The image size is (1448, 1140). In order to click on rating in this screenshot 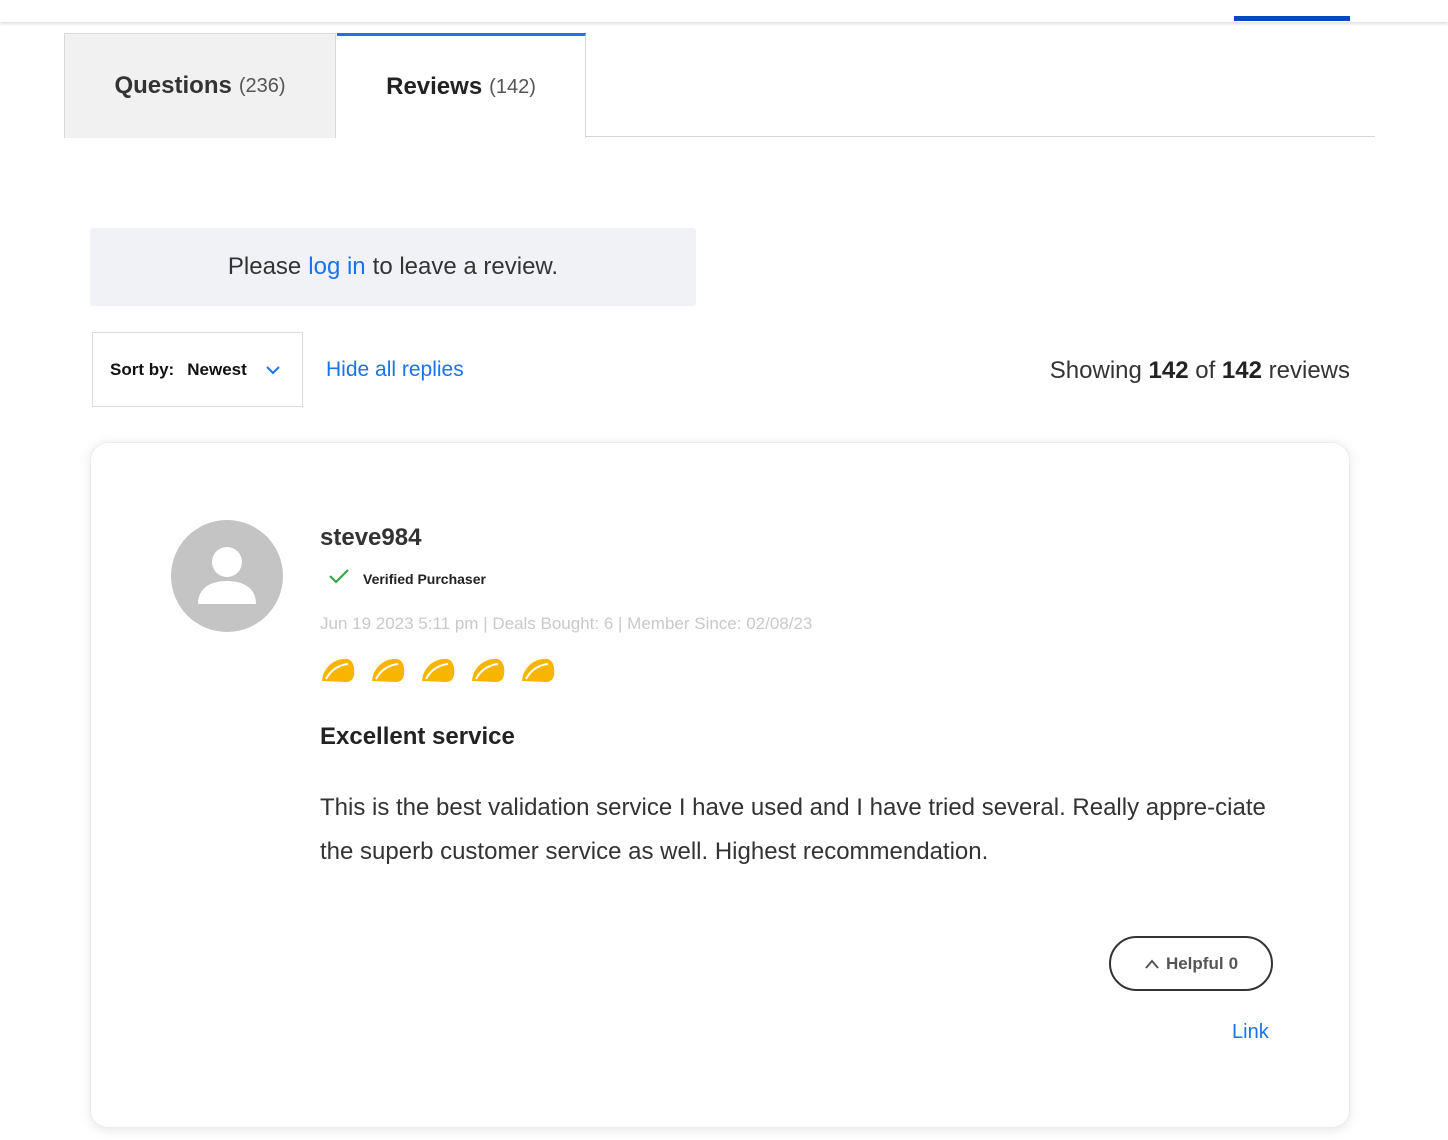, I will do `click(438, 670)`.